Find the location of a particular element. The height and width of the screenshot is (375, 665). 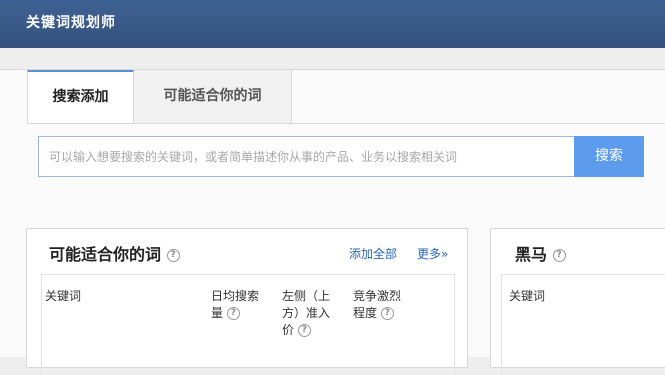

keyword-search-input is located at coordinates (306, 156).